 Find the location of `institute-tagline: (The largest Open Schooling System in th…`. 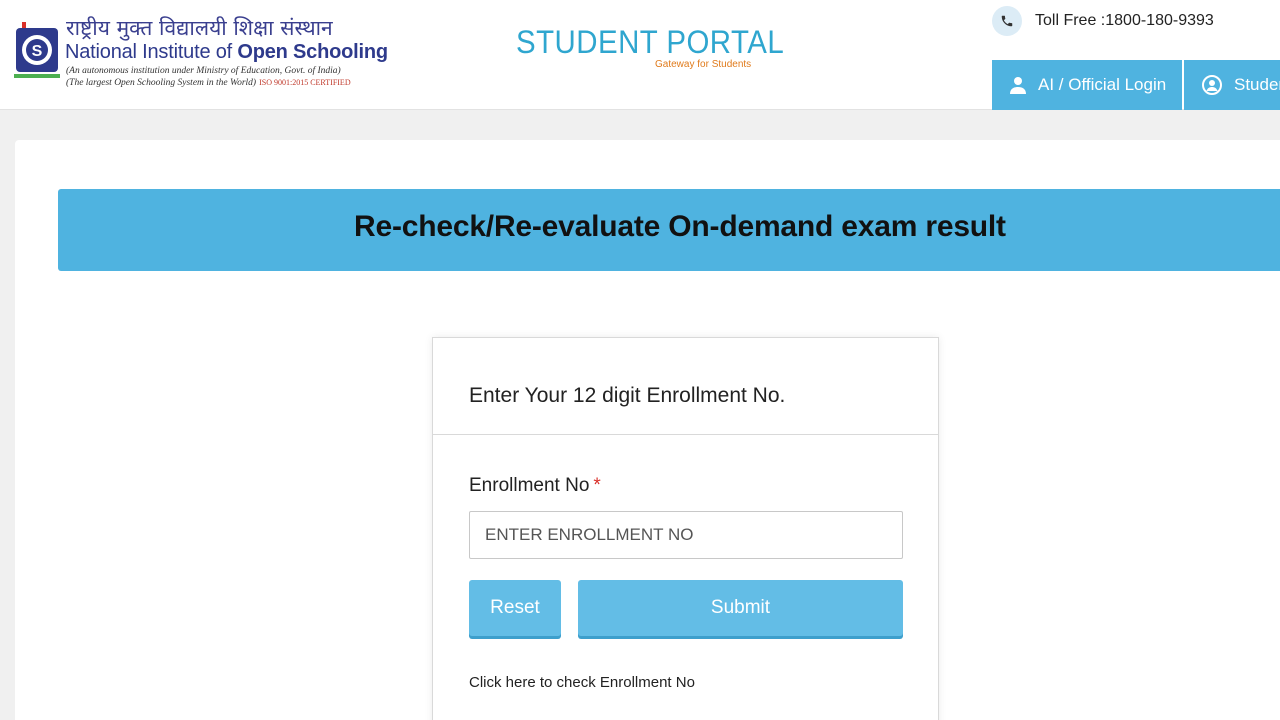

institute-tagline: (The largest Open Schooling System in th… is located at coordinates (208, 83).